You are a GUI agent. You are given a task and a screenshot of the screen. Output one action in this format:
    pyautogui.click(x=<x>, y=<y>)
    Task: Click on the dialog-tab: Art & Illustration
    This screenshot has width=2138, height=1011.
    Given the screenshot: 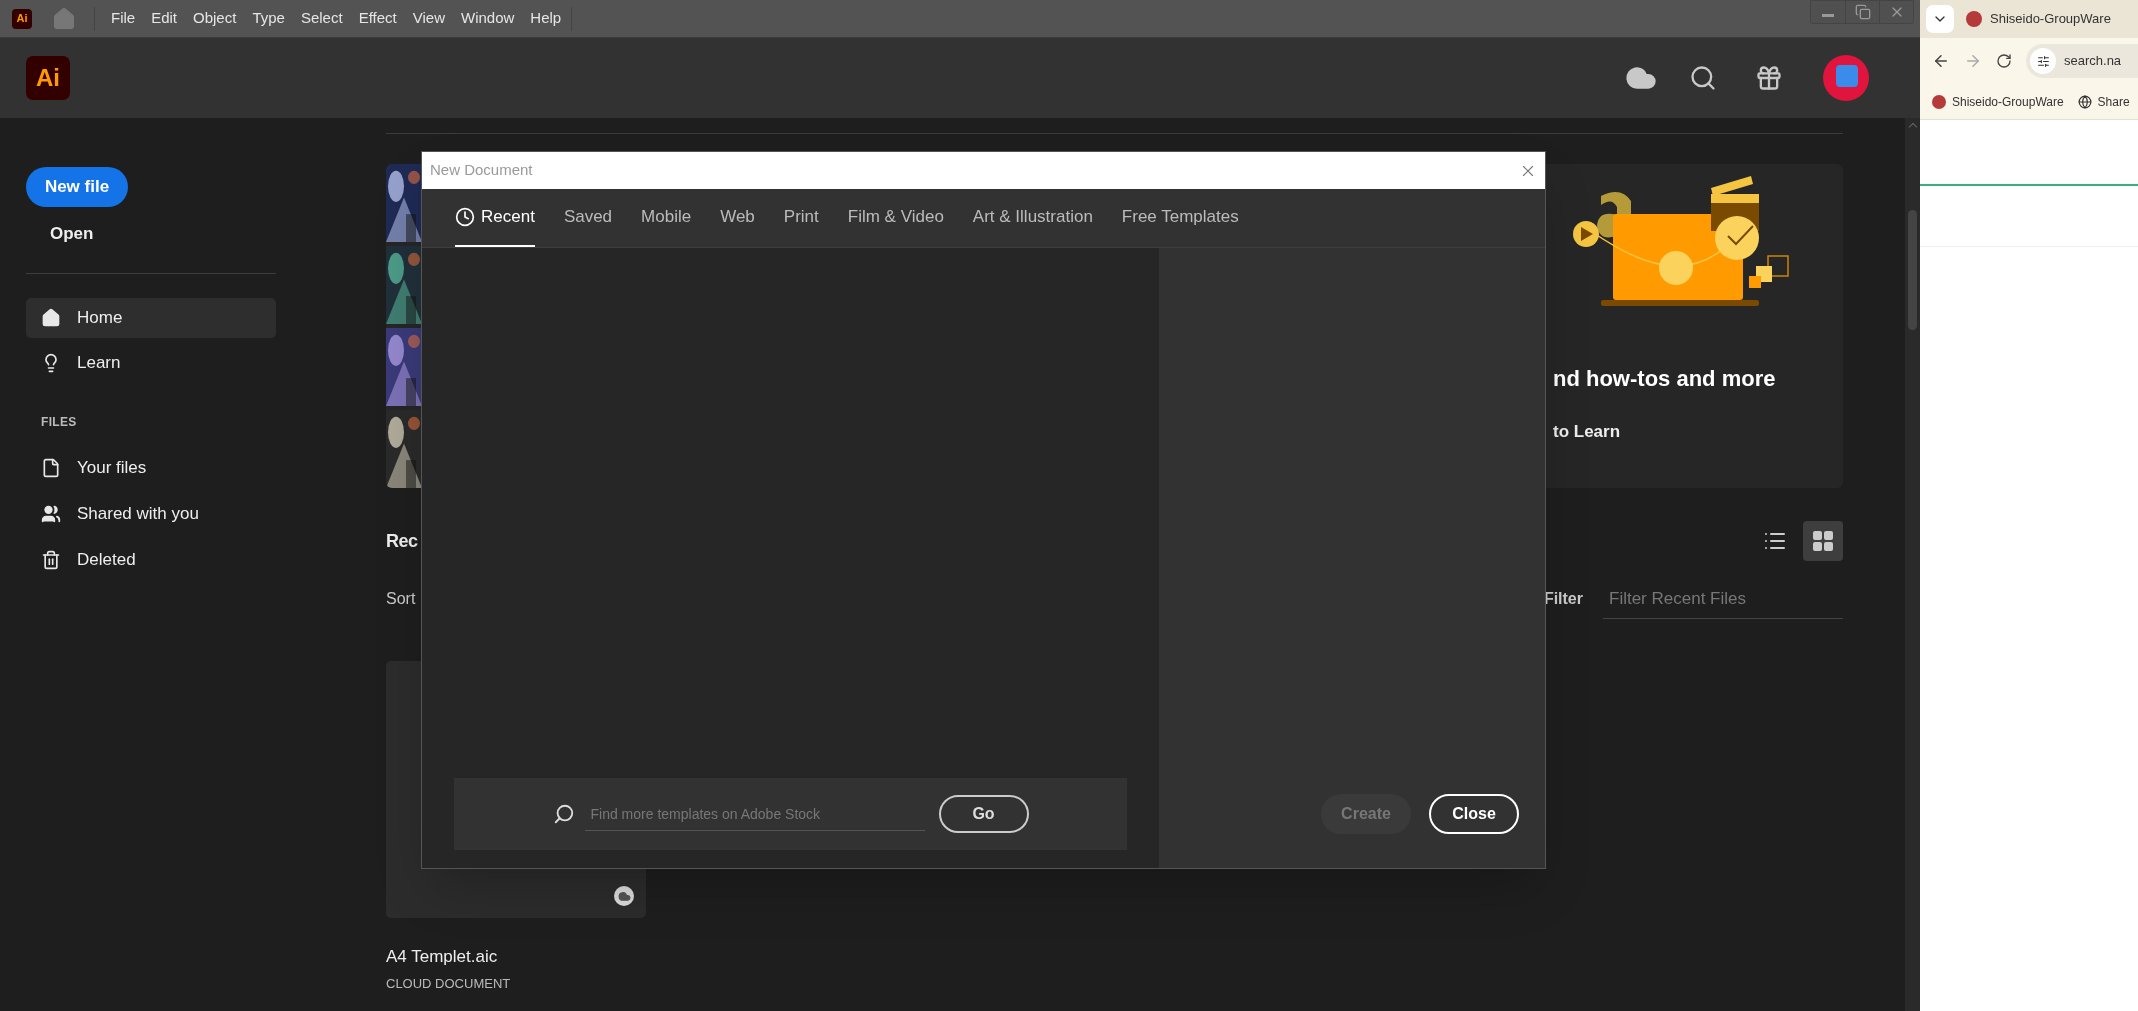 What is the action you would take?
    pyautogui.click(x=1032, y=218)
    